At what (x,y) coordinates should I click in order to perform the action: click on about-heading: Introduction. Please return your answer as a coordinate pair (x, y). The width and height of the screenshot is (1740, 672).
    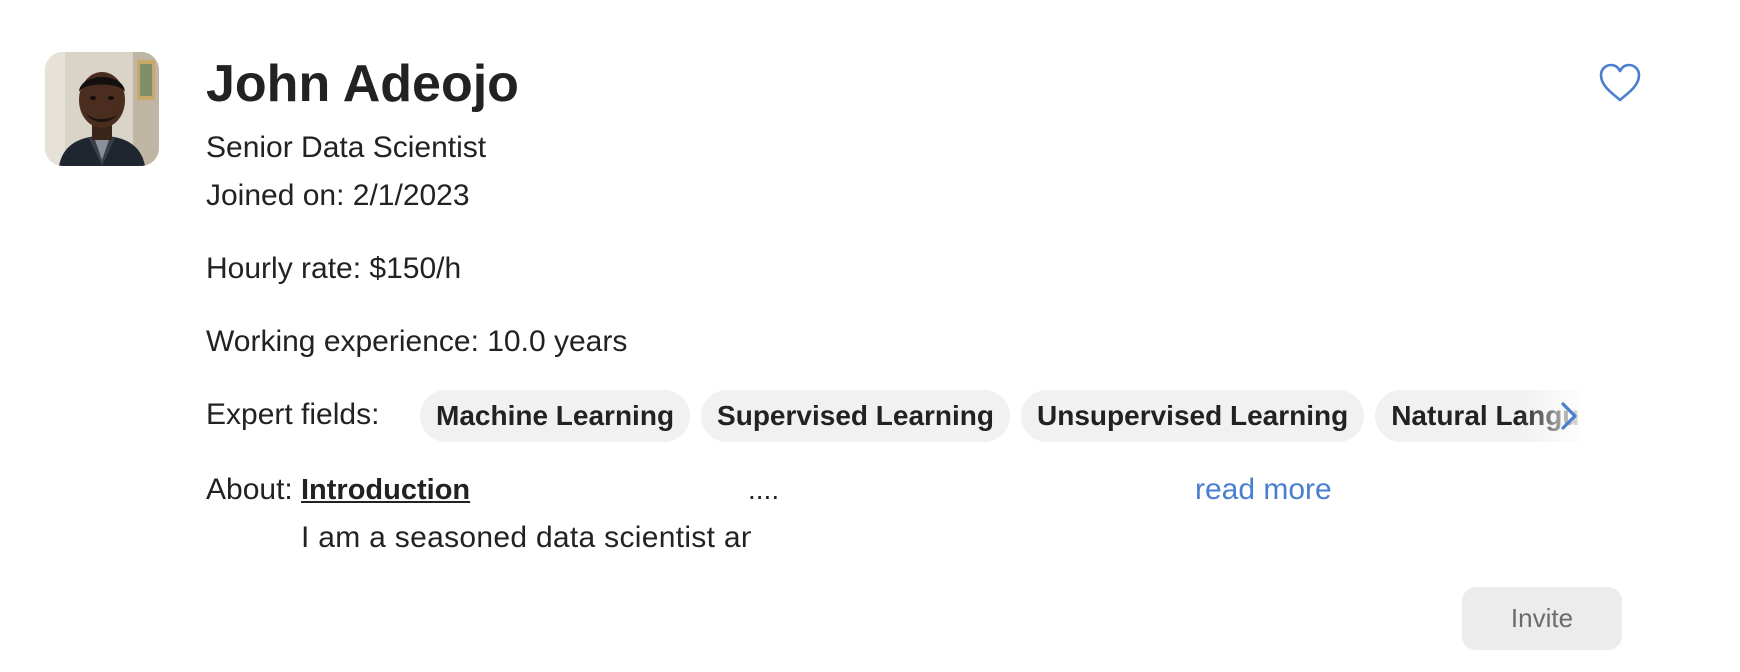
    Looking at the image, I should click on (386, 490).